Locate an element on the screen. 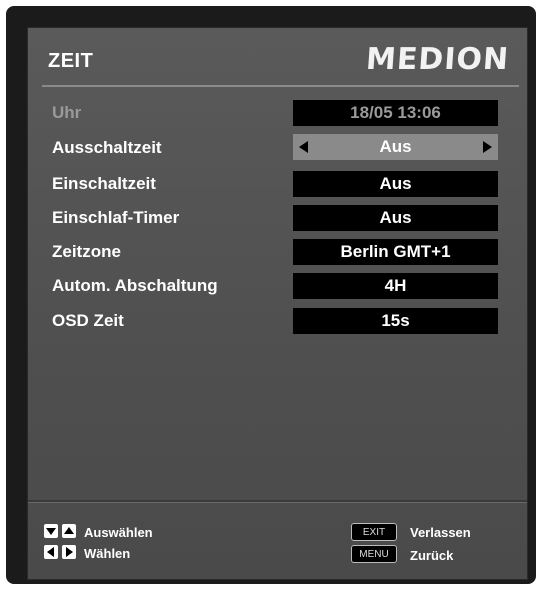  osd-time-label: OSD Zeit is located at coordinates (88, 321).